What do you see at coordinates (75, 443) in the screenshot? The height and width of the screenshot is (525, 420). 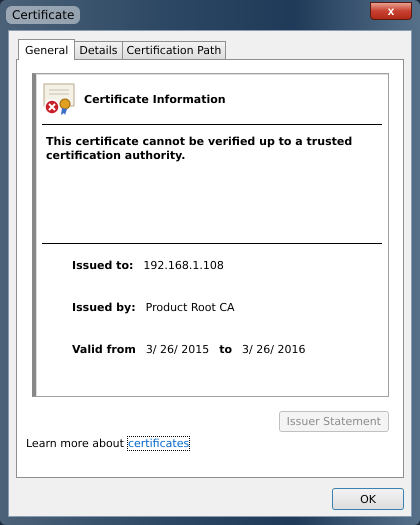 I see `learn-more-text: Learn more about` at bounding box center [75, 443].